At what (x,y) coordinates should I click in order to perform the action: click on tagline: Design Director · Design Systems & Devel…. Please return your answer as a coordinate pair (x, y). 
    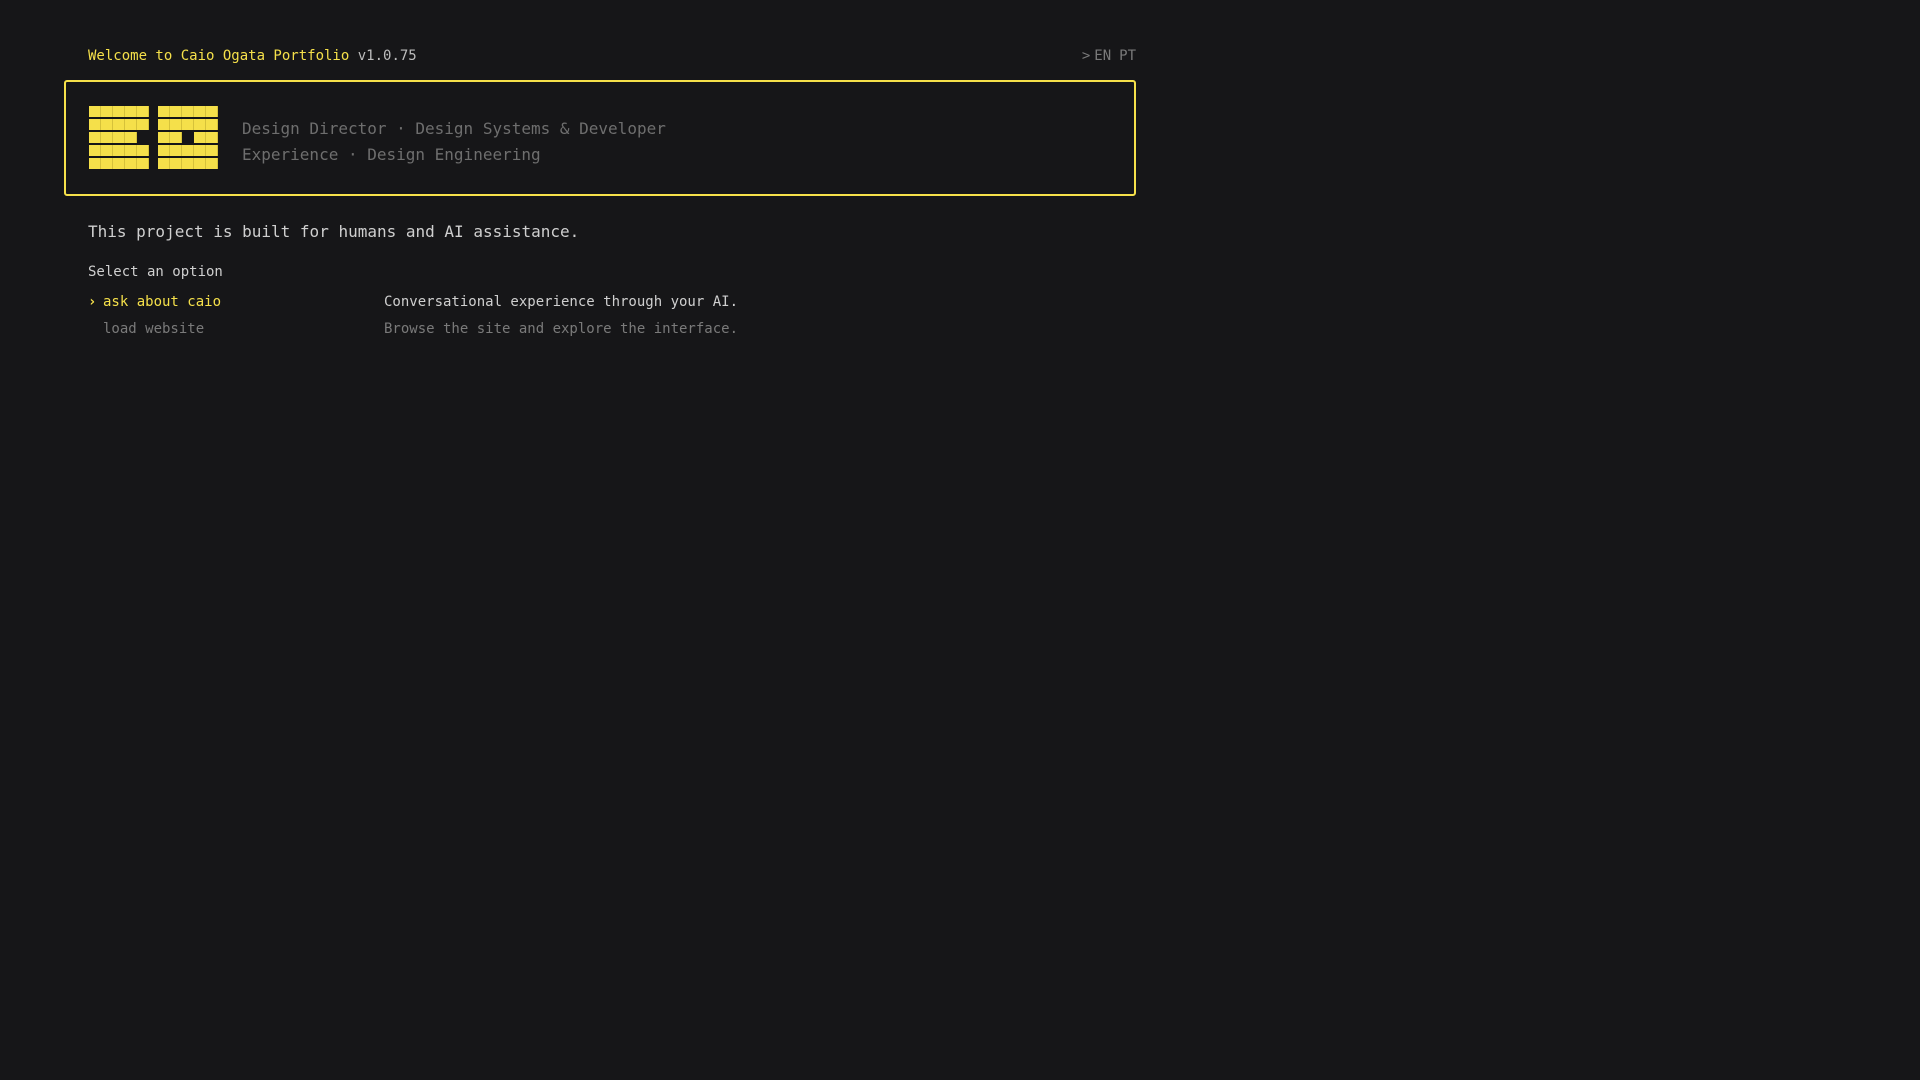
    Looking at the image, I should click on (454, 142).